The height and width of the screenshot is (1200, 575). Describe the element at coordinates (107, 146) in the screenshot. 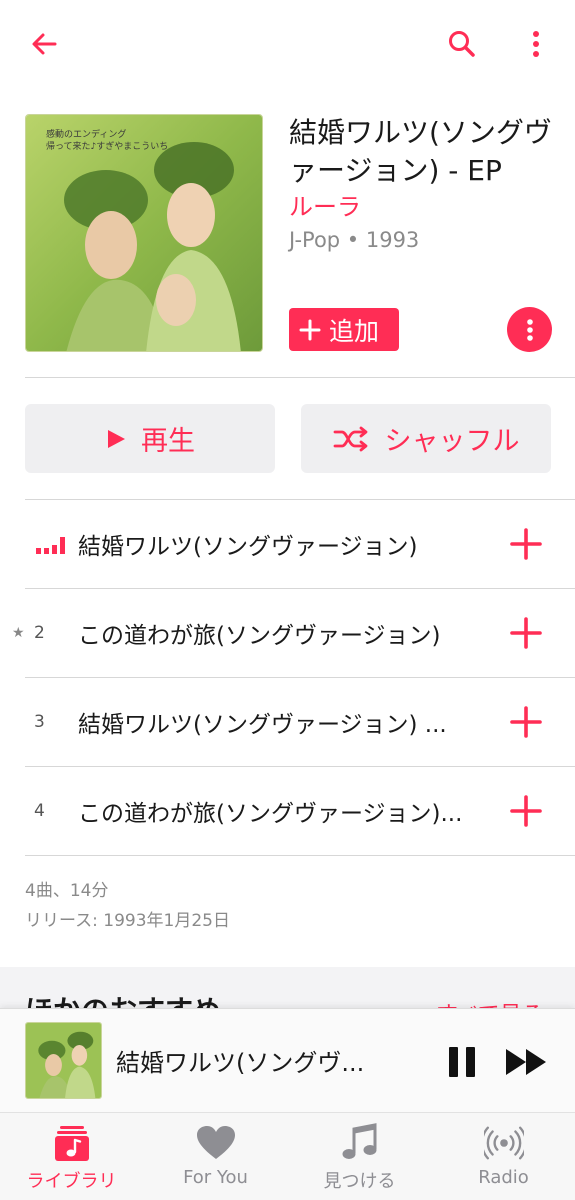

I see `svg-text: 帰って来た♪すぎやまこういち` at that location.